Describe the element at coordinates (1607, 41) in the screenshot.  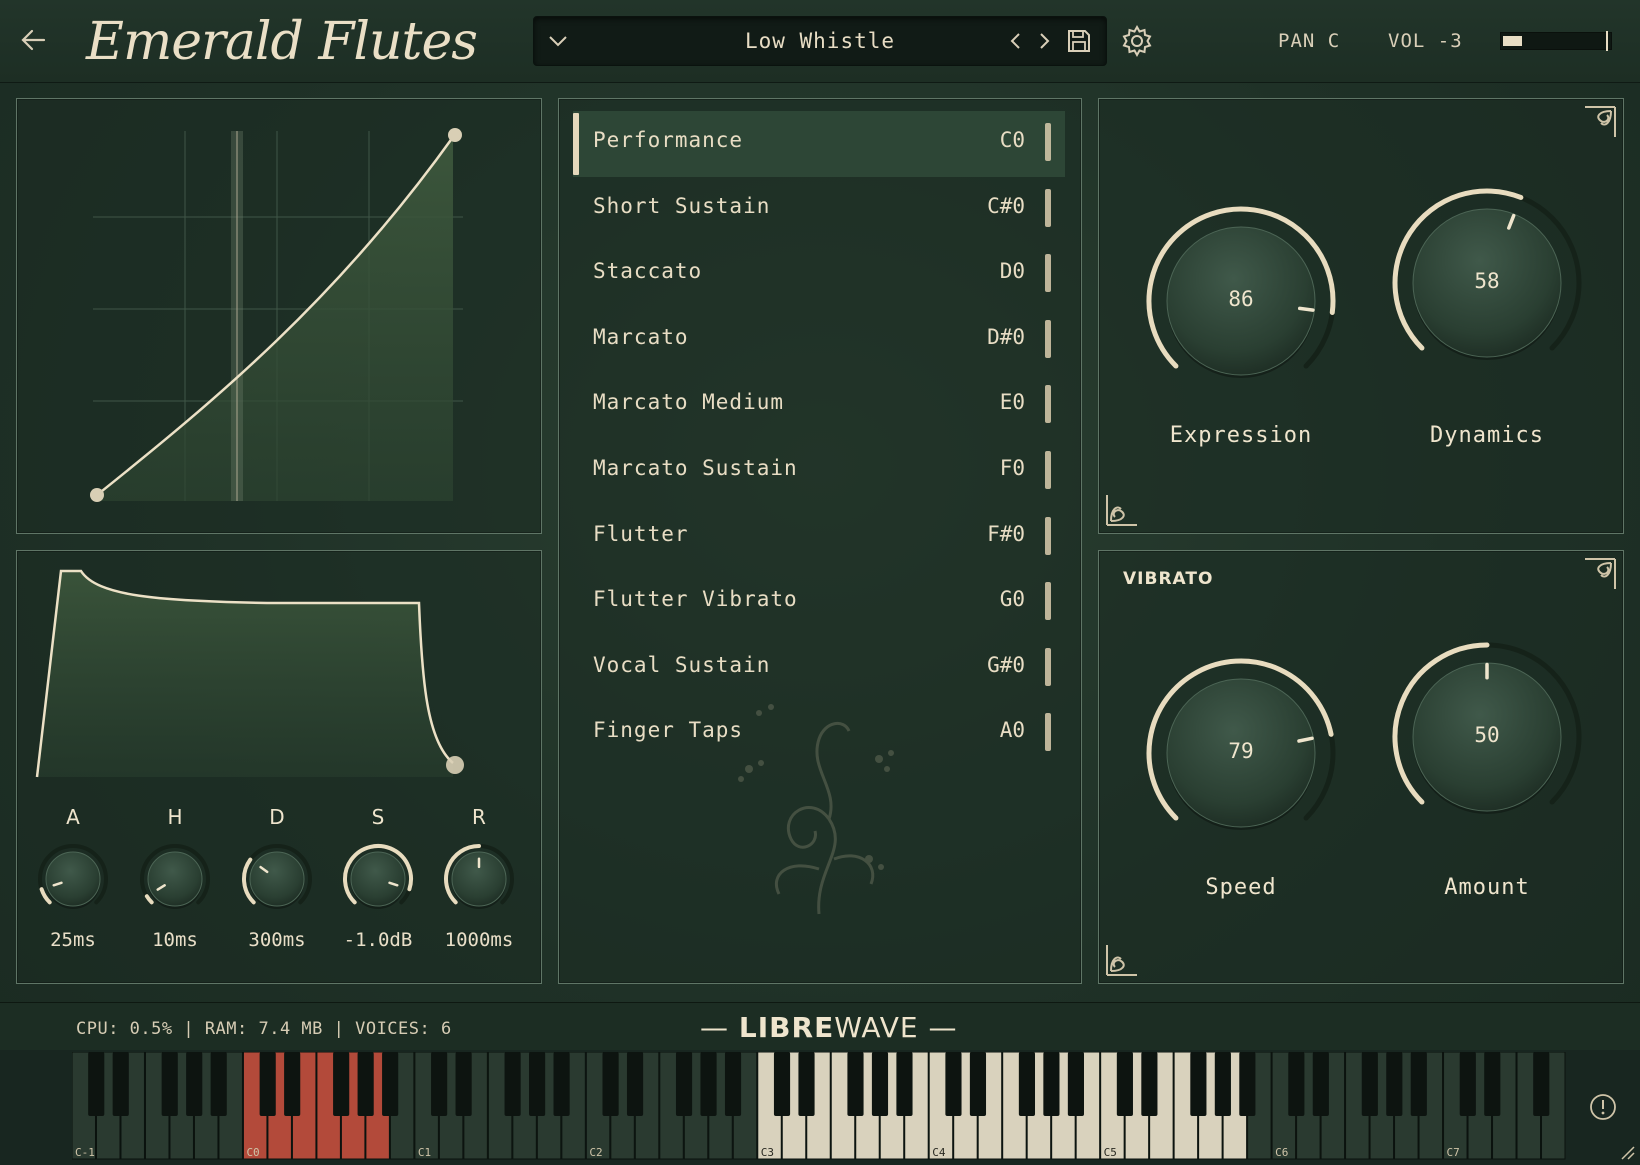
I see `volume-peak-marker` at that location.